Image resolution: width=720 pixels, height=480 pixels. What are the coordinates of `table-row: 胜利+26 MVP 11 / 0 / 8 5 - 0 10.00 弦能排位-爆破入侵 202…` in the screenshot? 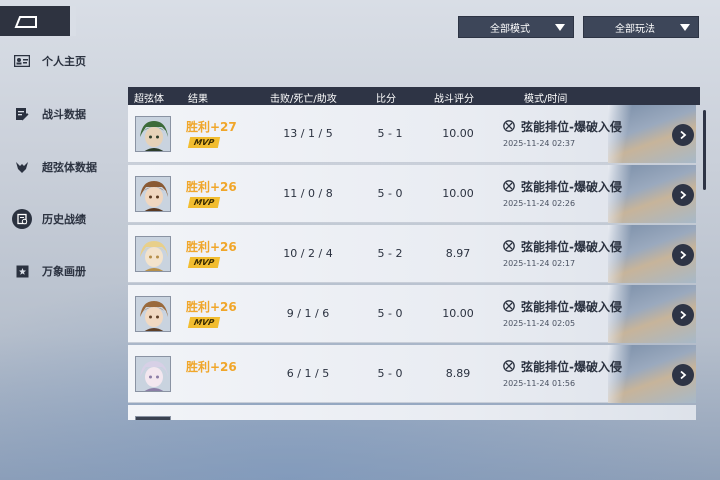 It's located at (412, 194).